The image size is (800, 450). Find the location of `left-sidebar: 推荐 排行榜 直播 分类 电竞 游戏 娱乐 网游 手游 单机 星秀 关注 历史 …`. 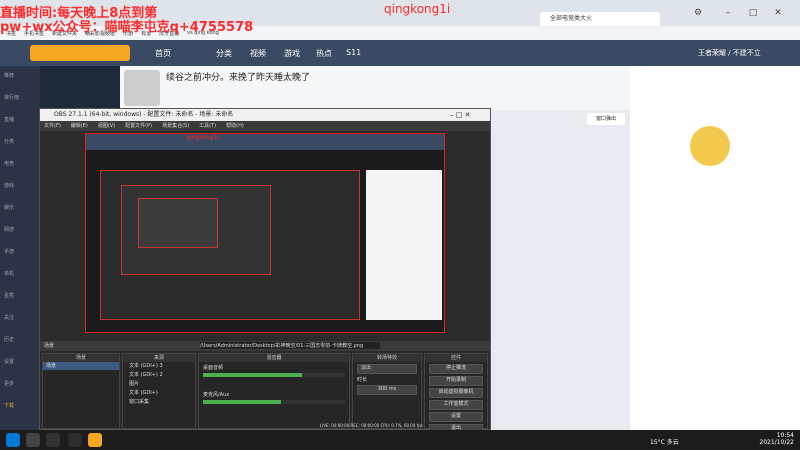

left-sidebar: 推荐 排行榜 直播 分类 电竞 游戏 娱乐 网游 手游 单机 星秀 关注 历史 … is located at coordinates (20, 248).